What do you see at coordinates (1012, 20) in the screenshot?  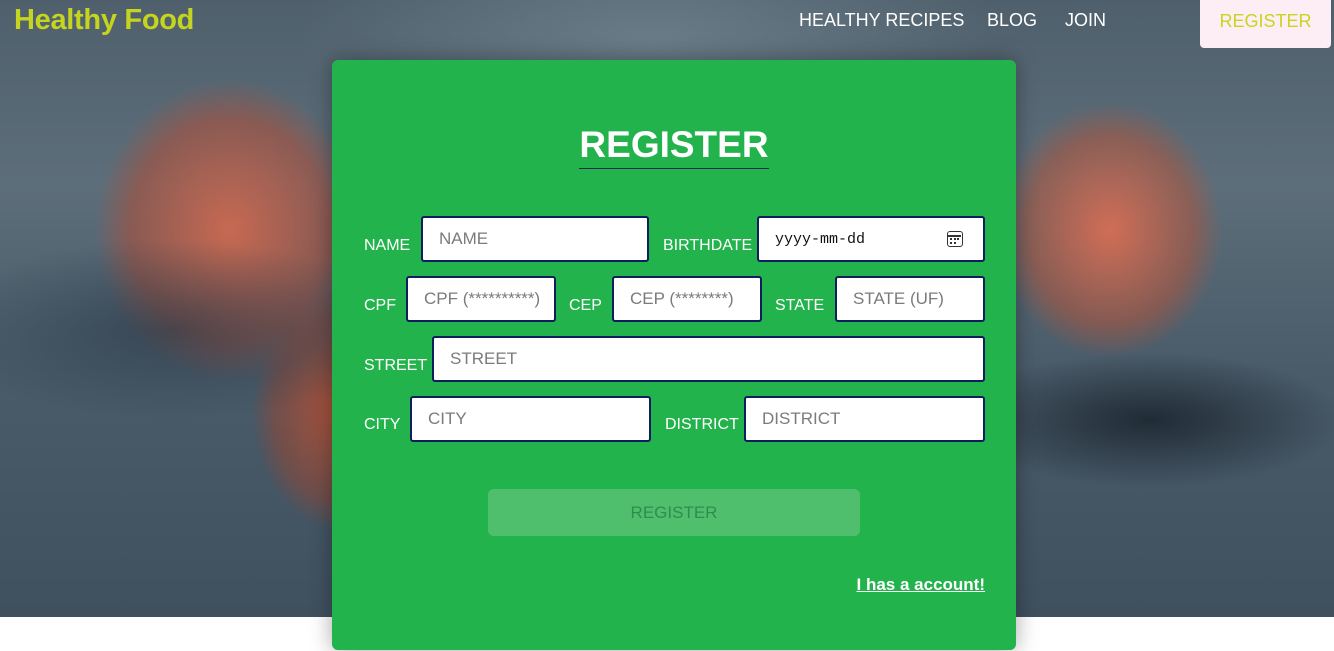 I see `nav-link-blog: BLOG` at bounding box center [1012, 20].